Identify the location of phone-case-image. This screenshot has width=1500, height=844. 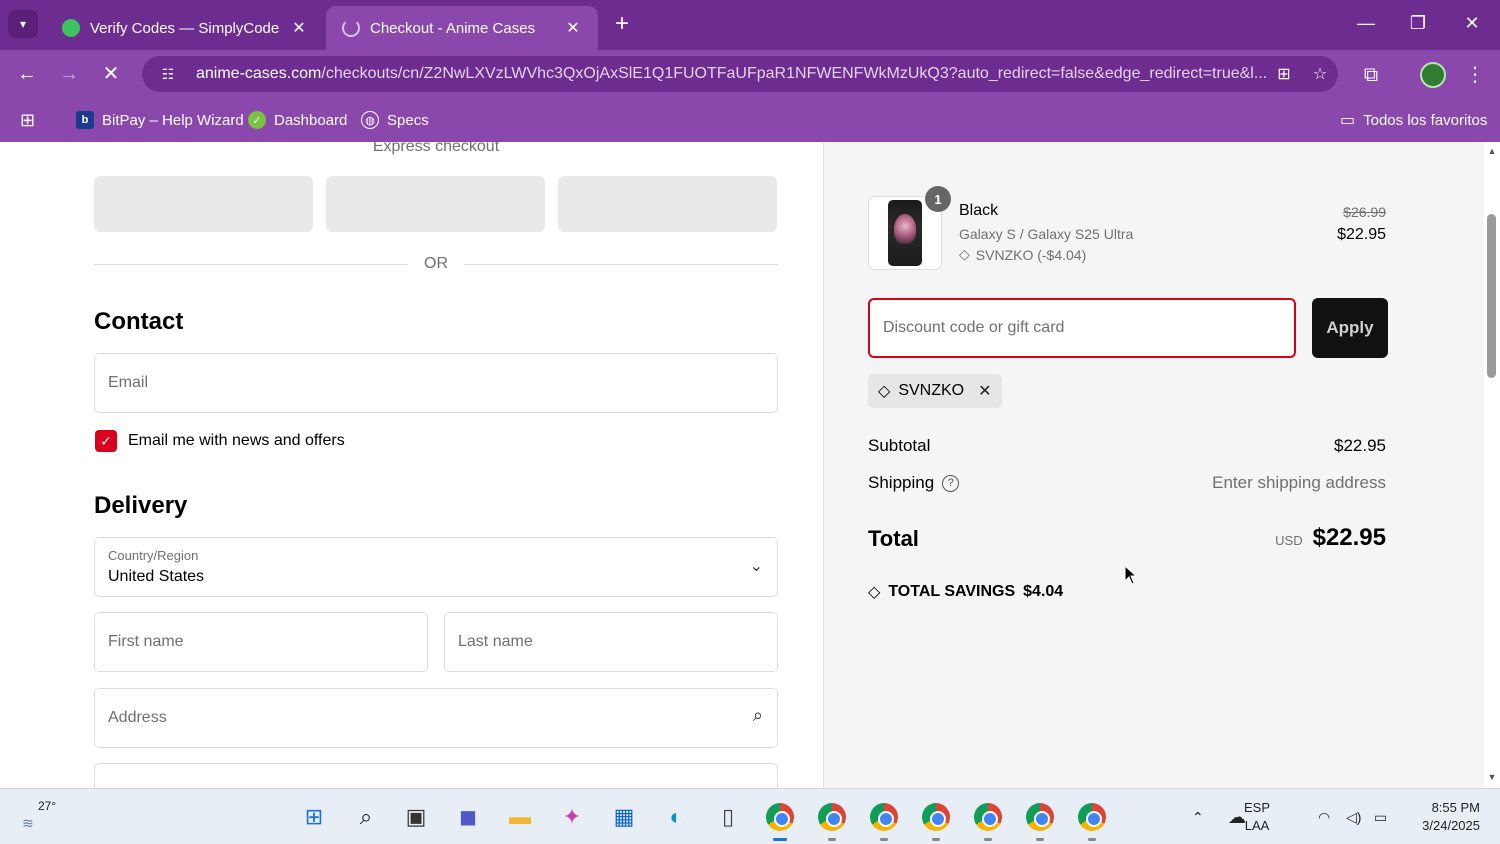
(905, 233).